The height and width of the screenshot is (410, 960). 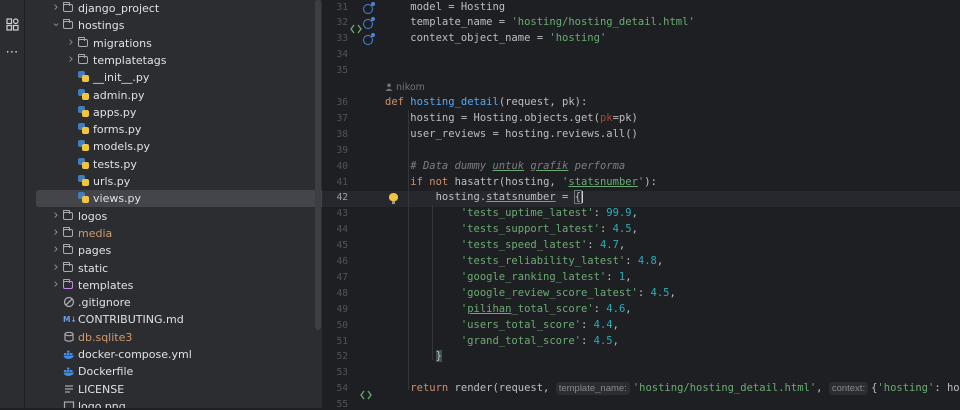 I want to click on code-line: 'google_ranking_latest': 1,, so click(x=508, y=277).